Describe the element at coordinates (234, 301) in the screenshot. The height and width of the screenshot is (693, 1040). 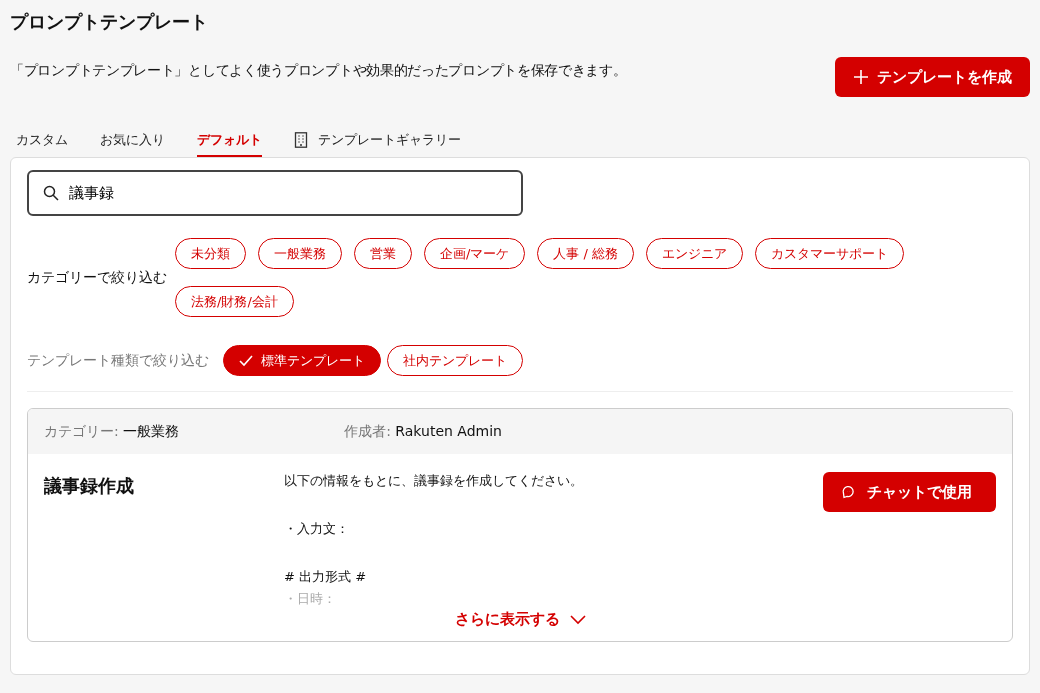
I see `category-chip: 法務/財務/会計` at that location.